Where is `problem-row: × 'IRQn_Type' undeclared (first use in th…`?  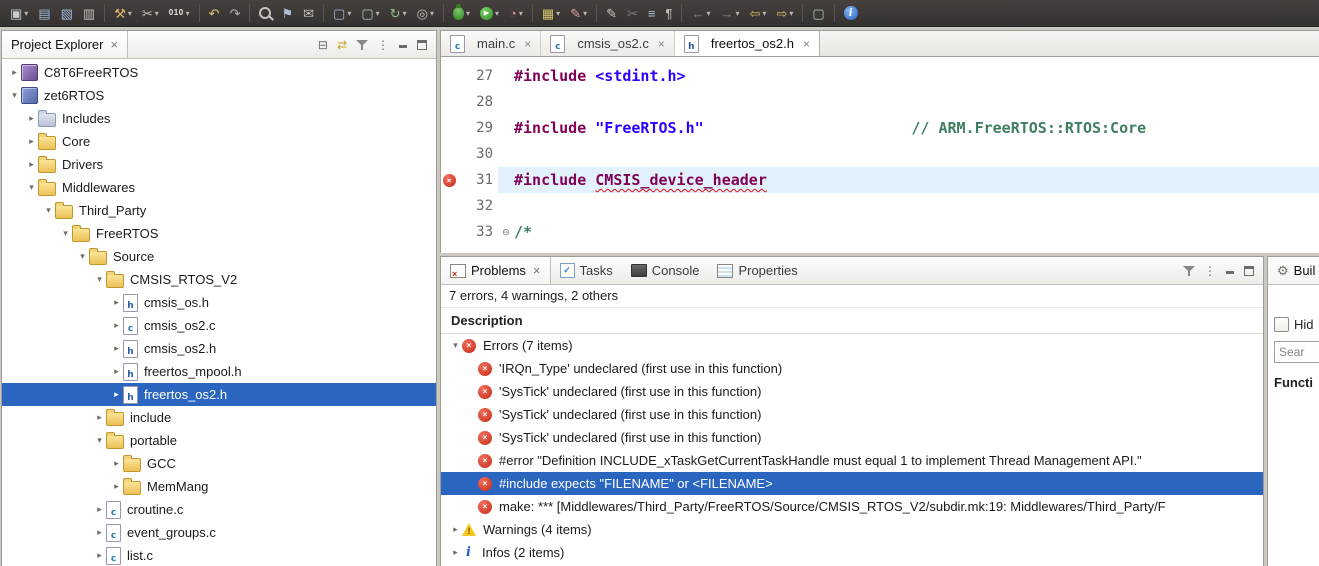 problem-row: × 'IRQn_Type' undeclared (first use in th… is located at coordinates (852, 368).